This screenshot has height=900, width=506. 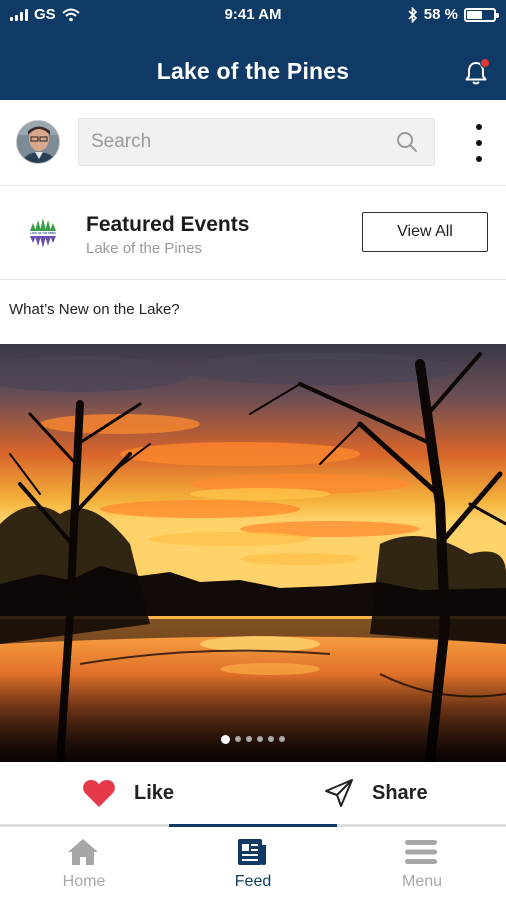 I want to click on search-row, so click(x=253, y=143).